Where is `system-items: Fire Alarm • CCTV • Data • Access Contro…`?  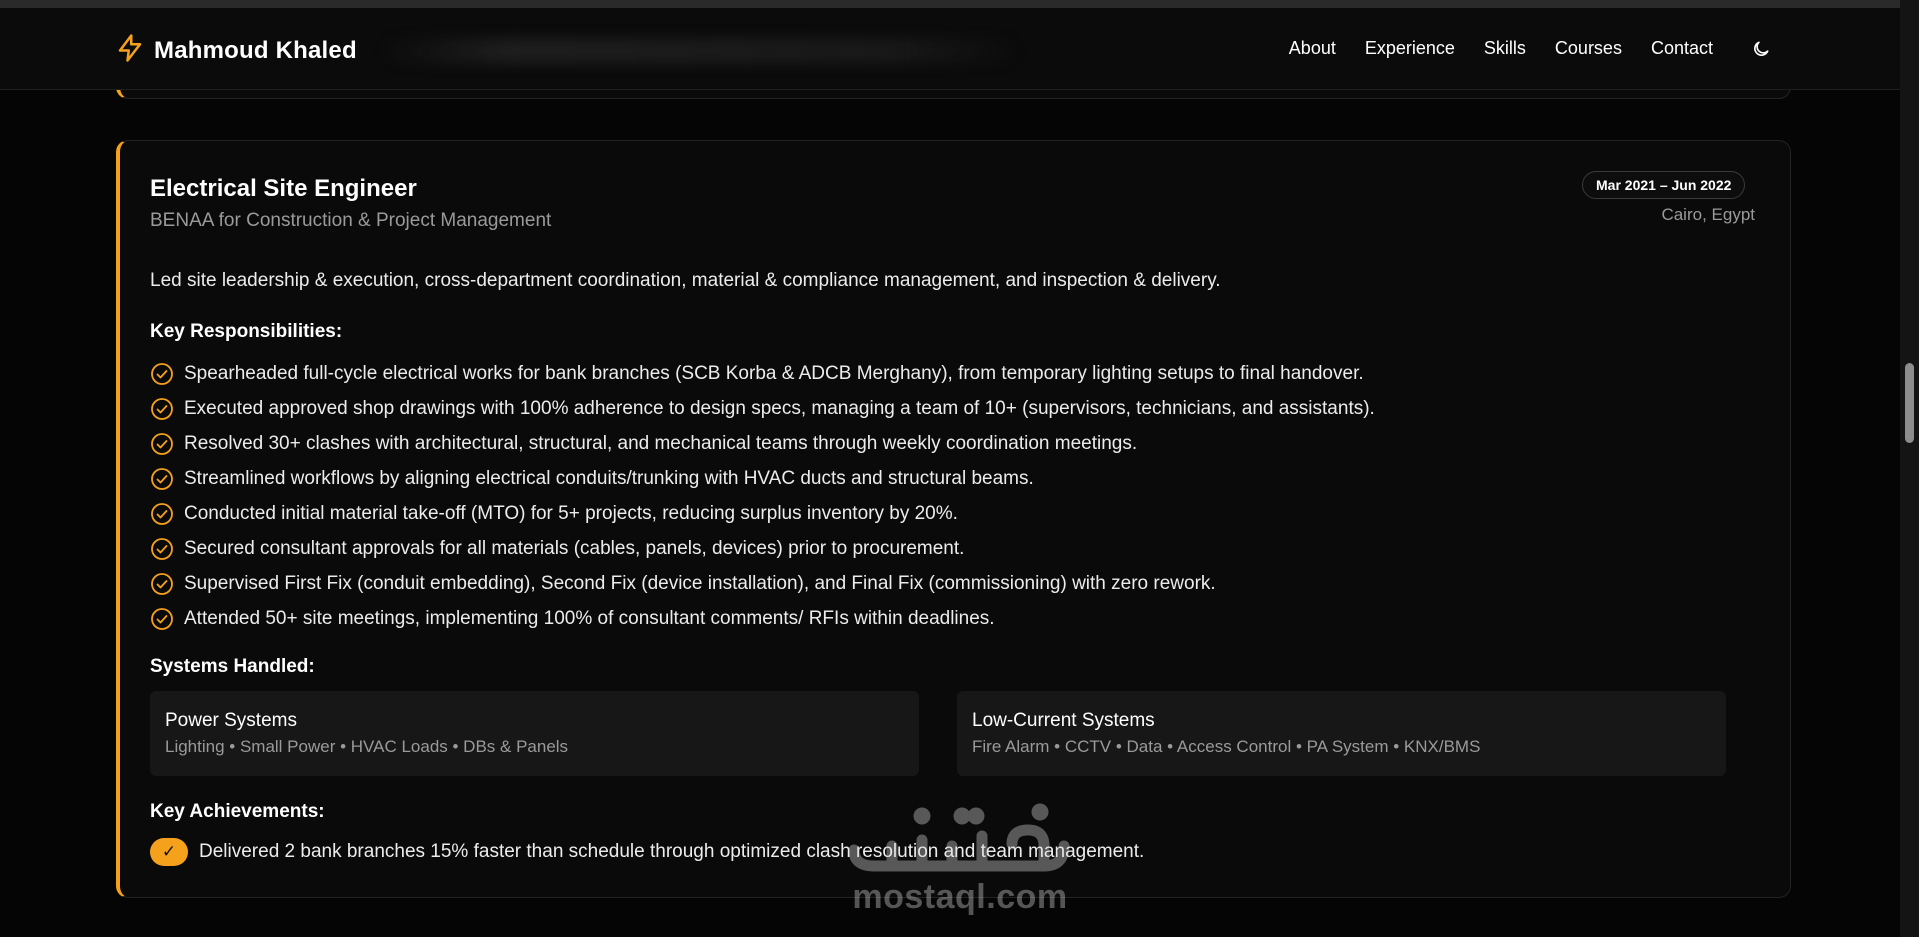
system-items: Fire Alarm • CCTV • Data • Access Contro… is located at coordinates (1226, 746).